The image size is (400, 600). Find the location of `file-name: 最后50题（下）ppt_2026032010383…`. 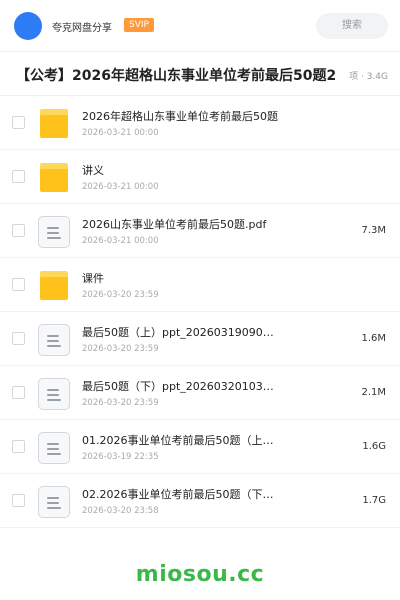

file-name: 最后50题（下）ppt_2026032010383… is located at coordinates (179, 386).